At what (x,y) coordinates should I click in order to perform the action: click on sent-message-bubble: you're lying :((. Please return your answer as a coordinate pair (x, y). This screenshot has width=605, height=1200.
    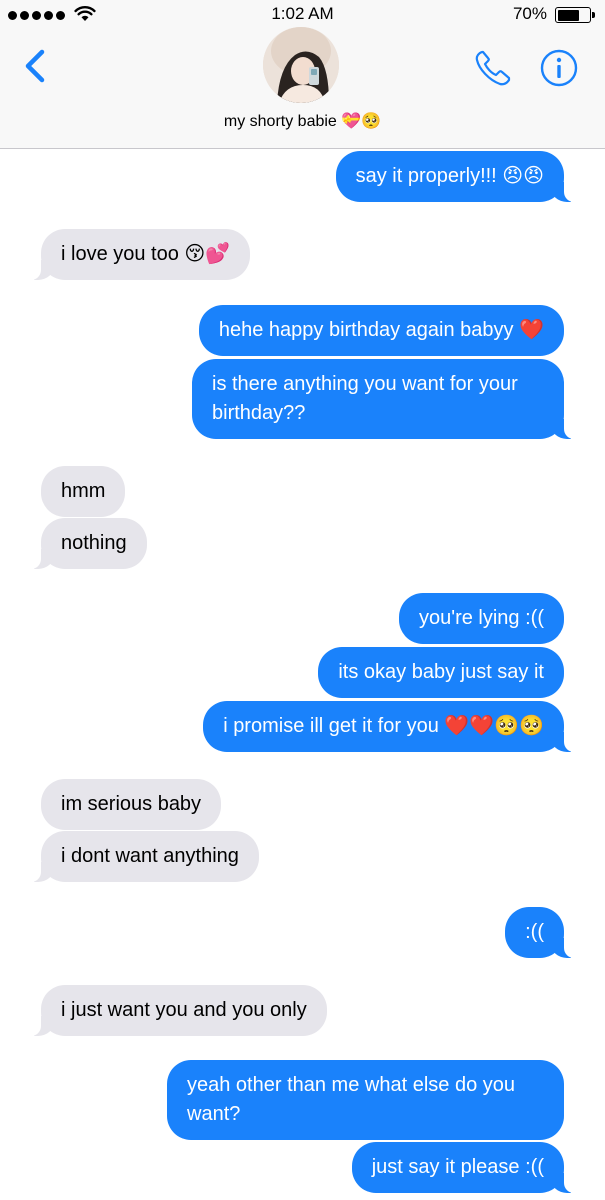
    Looking at the image, I should click on (481, 618).